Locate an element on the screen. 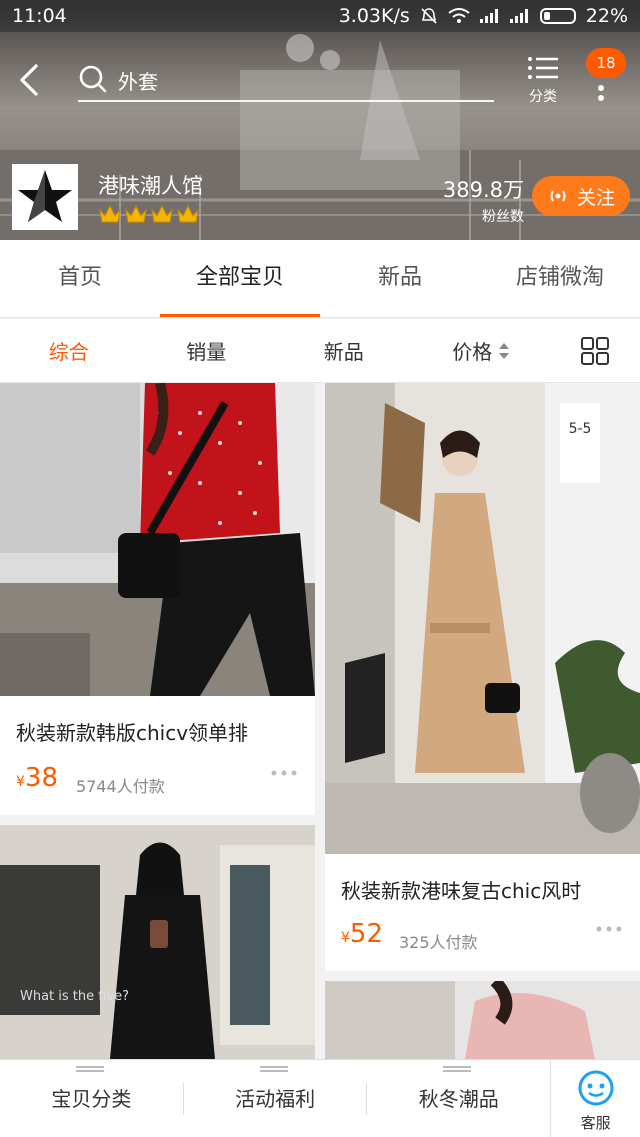  layout-toggle is located at coordinates (595, 351).